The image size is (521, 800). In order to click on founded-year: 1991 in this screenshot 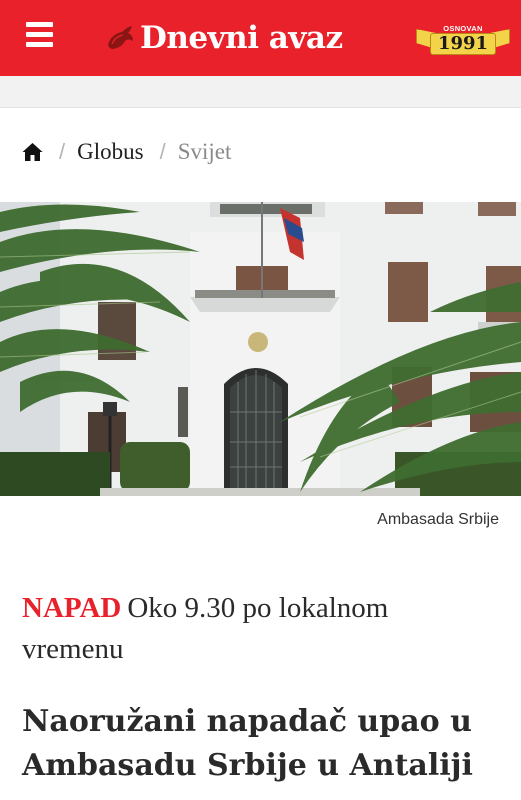, I will do `click(463, 44)`.